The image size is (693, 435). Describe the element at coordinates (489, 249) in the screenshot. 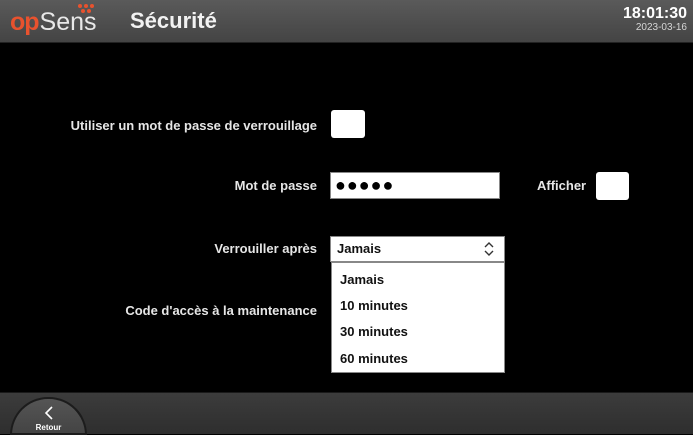

I see `updown-chevron-icon` at that location.